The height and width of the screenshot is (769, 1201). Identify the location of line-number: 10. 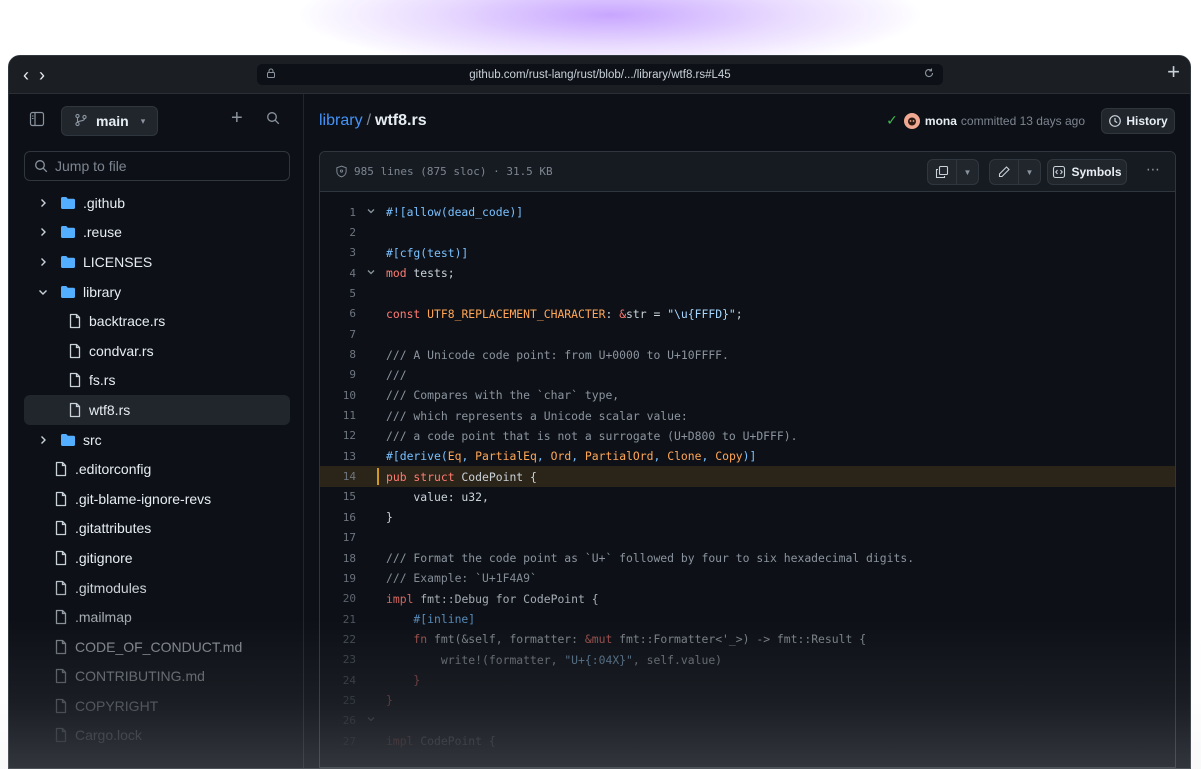
(338, 395).